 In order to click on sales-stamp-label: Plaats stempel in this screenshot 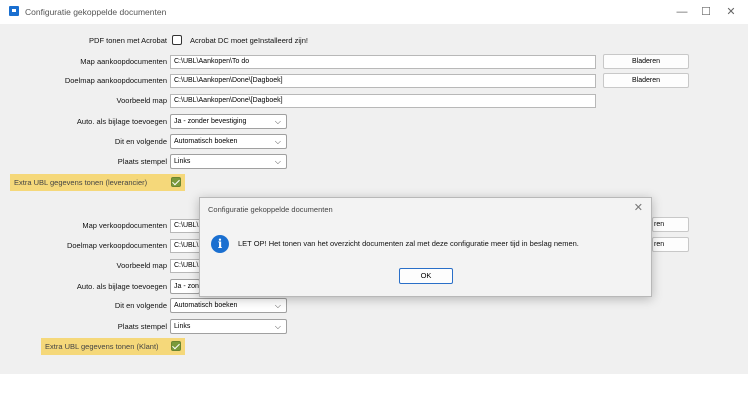, I will do `click(142, 326)`.